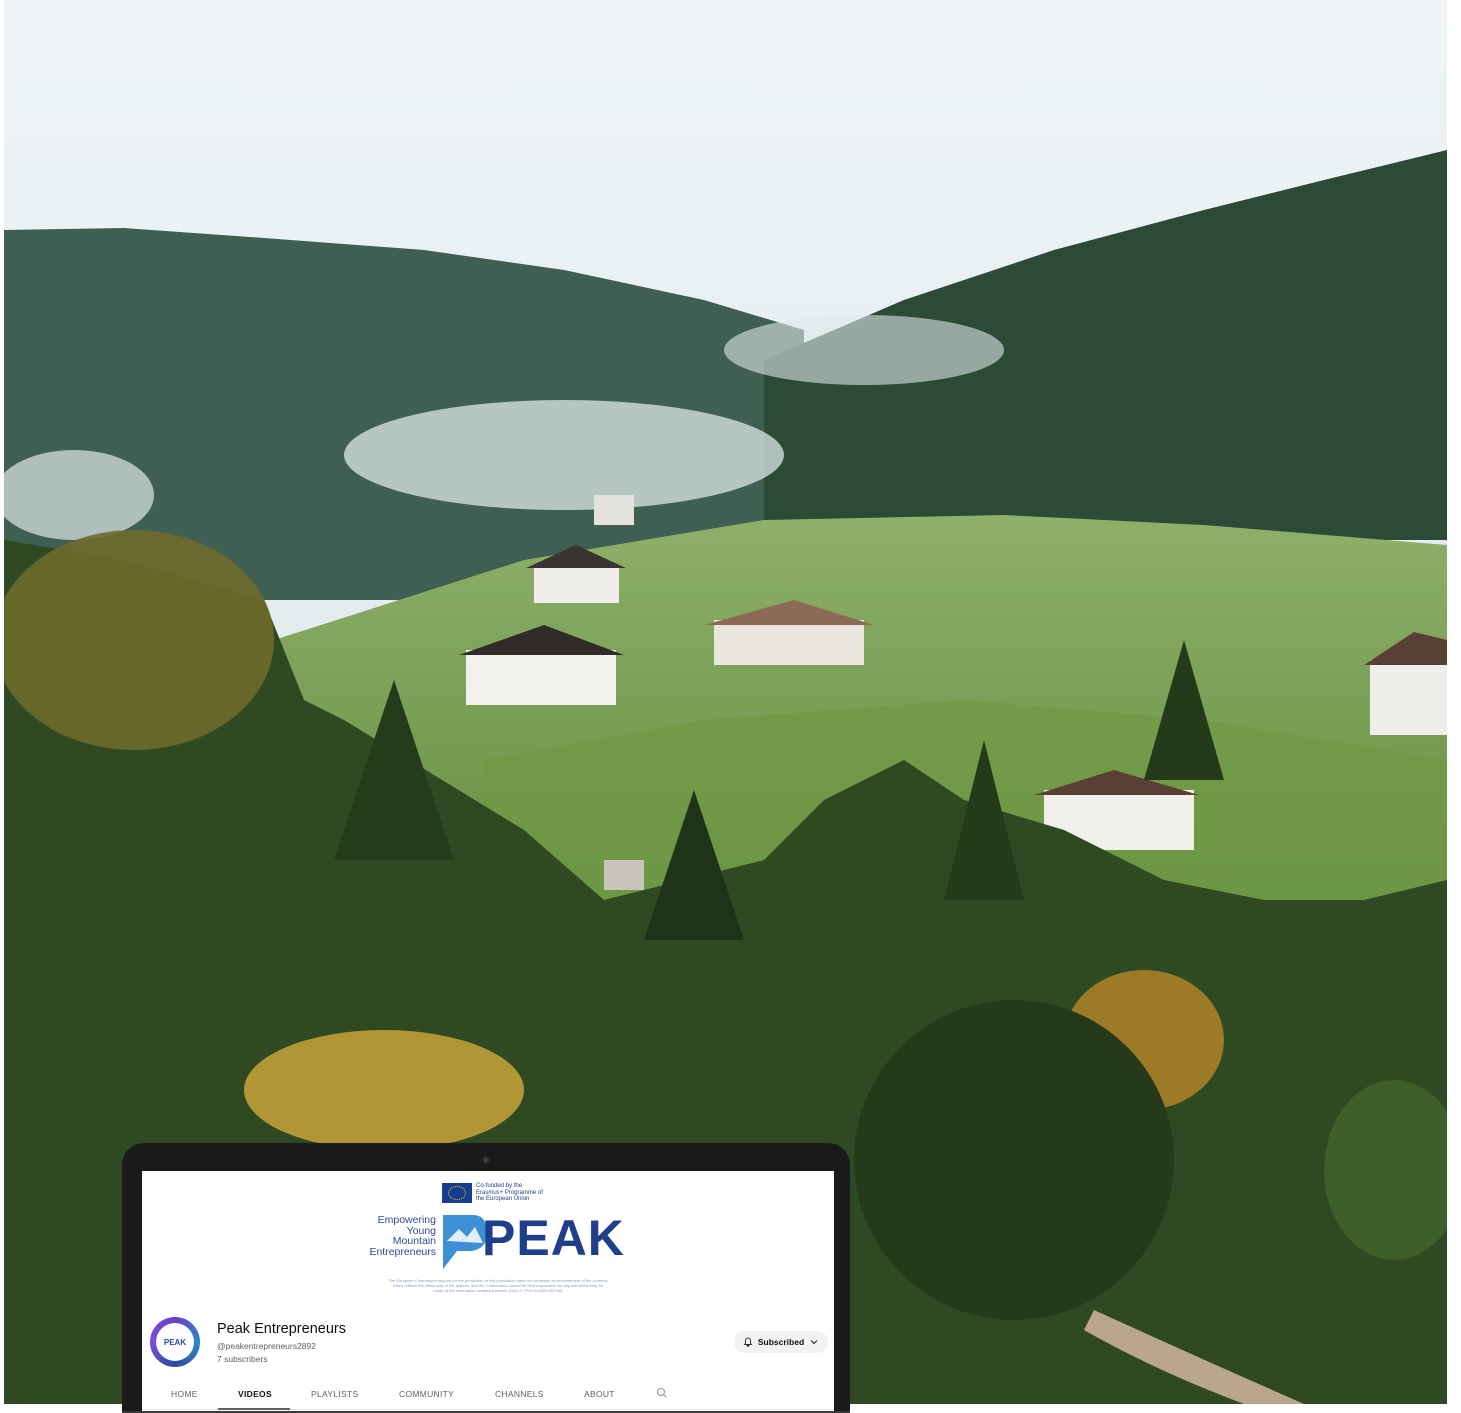 The height and width of the screenshot is (1413, 1461). Describe the element at coordinates (457, 1193) in the screenshot. I see `eu-flag-icon` at that location.